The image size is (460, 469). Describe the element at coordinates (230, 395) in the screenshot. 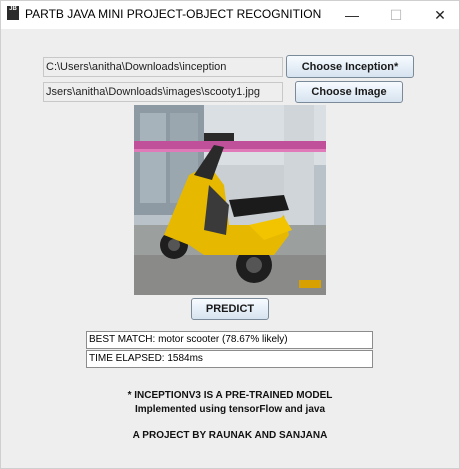

I see `model-note: * INCEPTIONV3 IS A PRE-TRAINED MODEL` at that location.